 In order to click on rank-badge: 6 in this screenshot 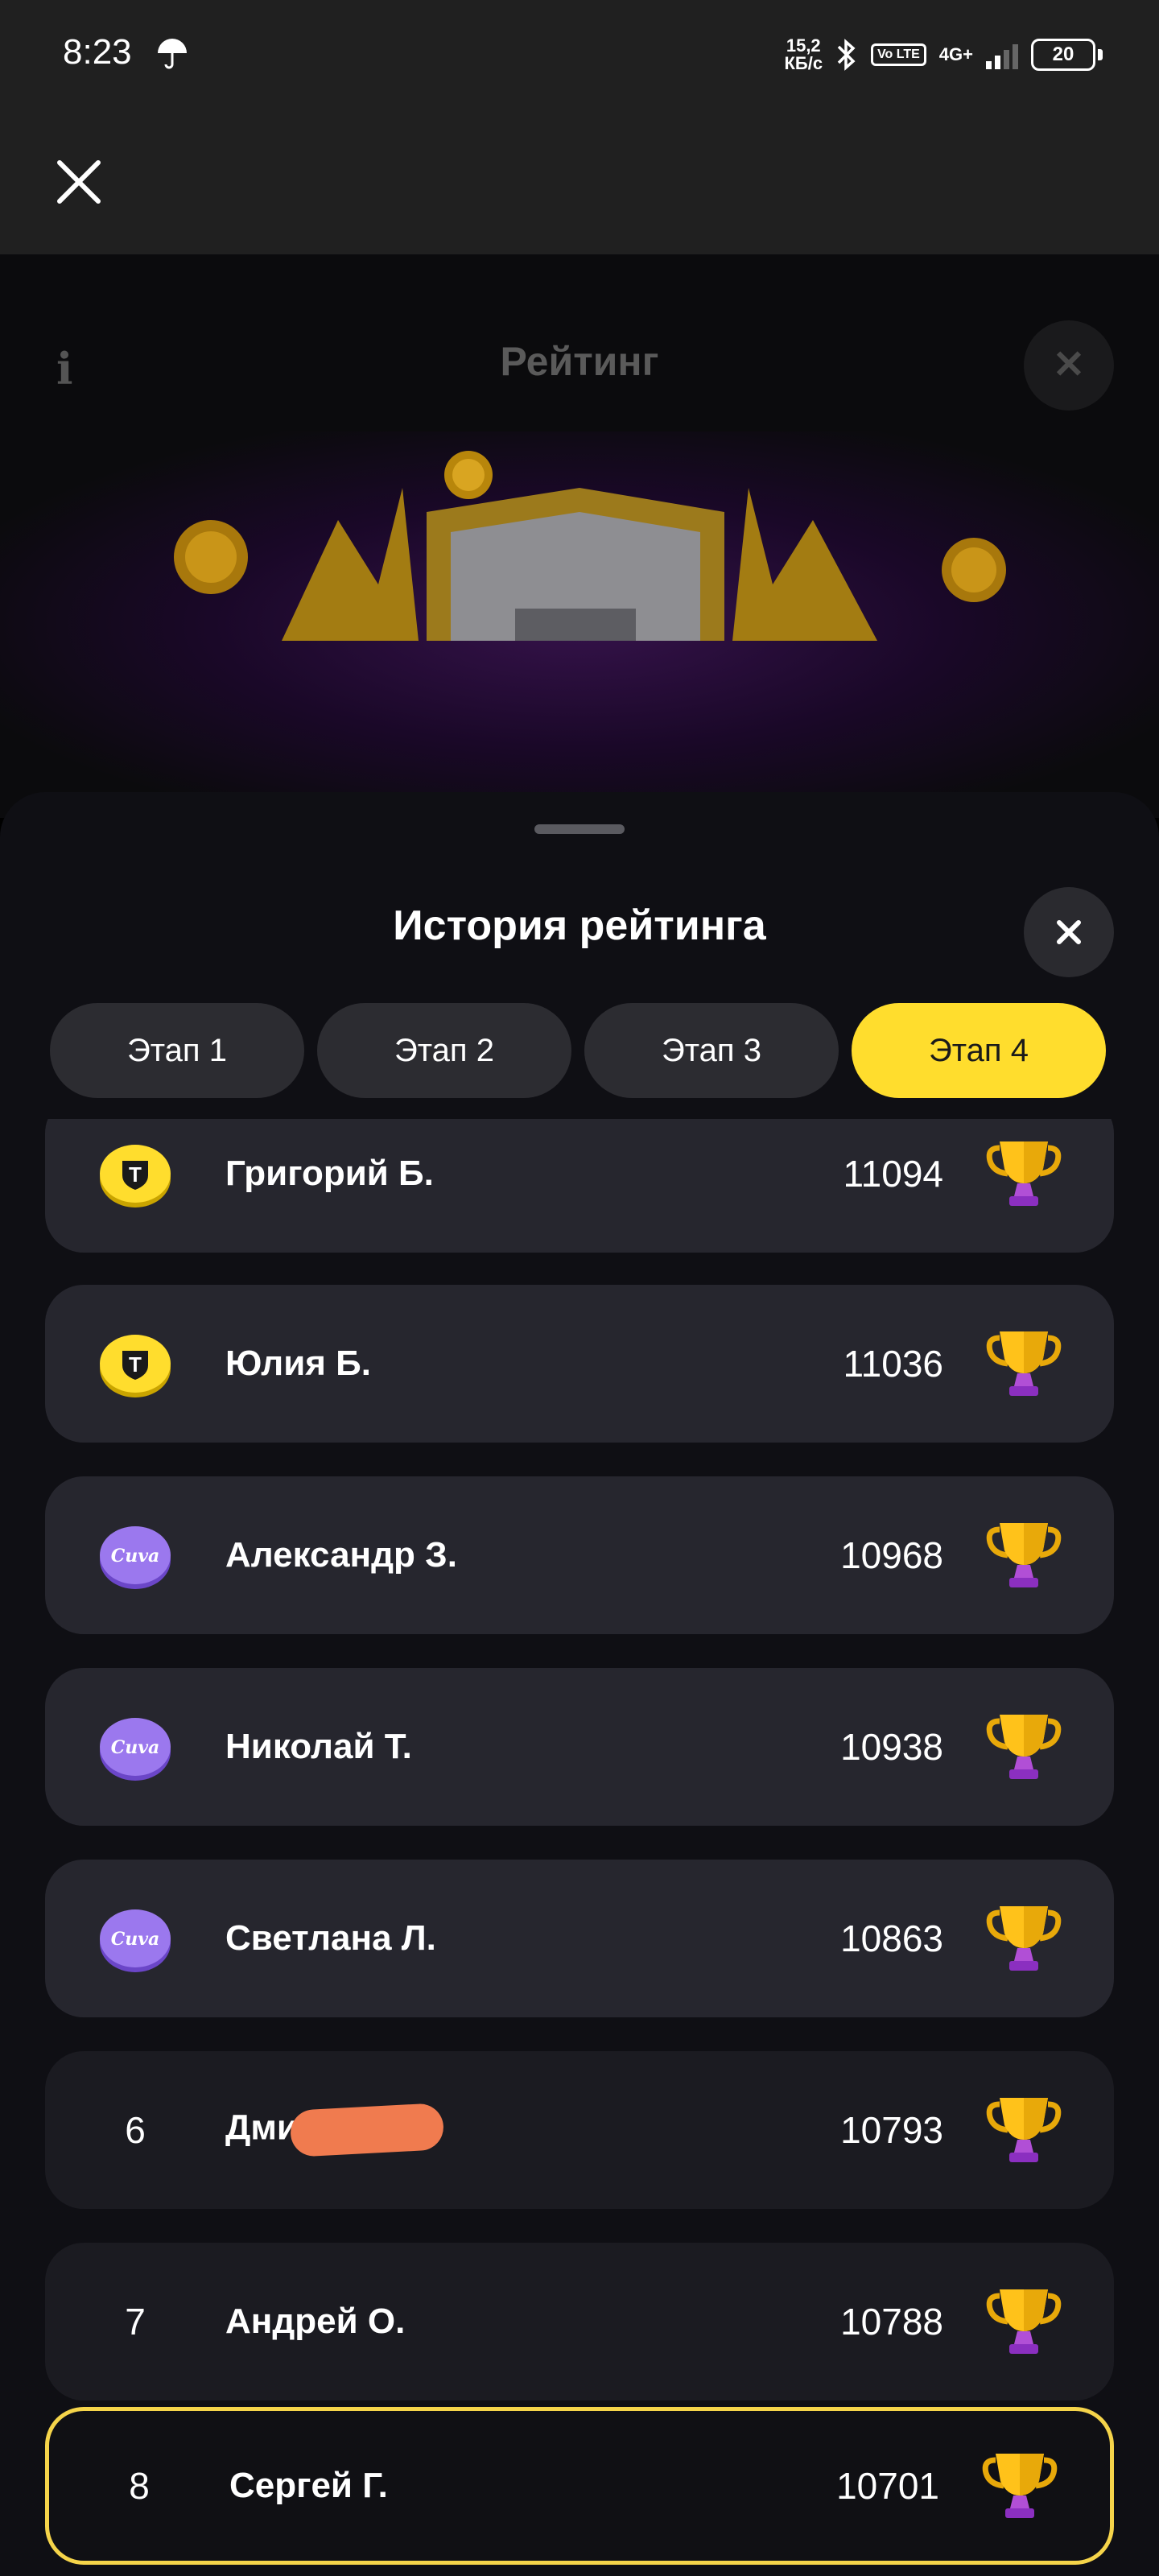, I will do `click(135, 2130)`.